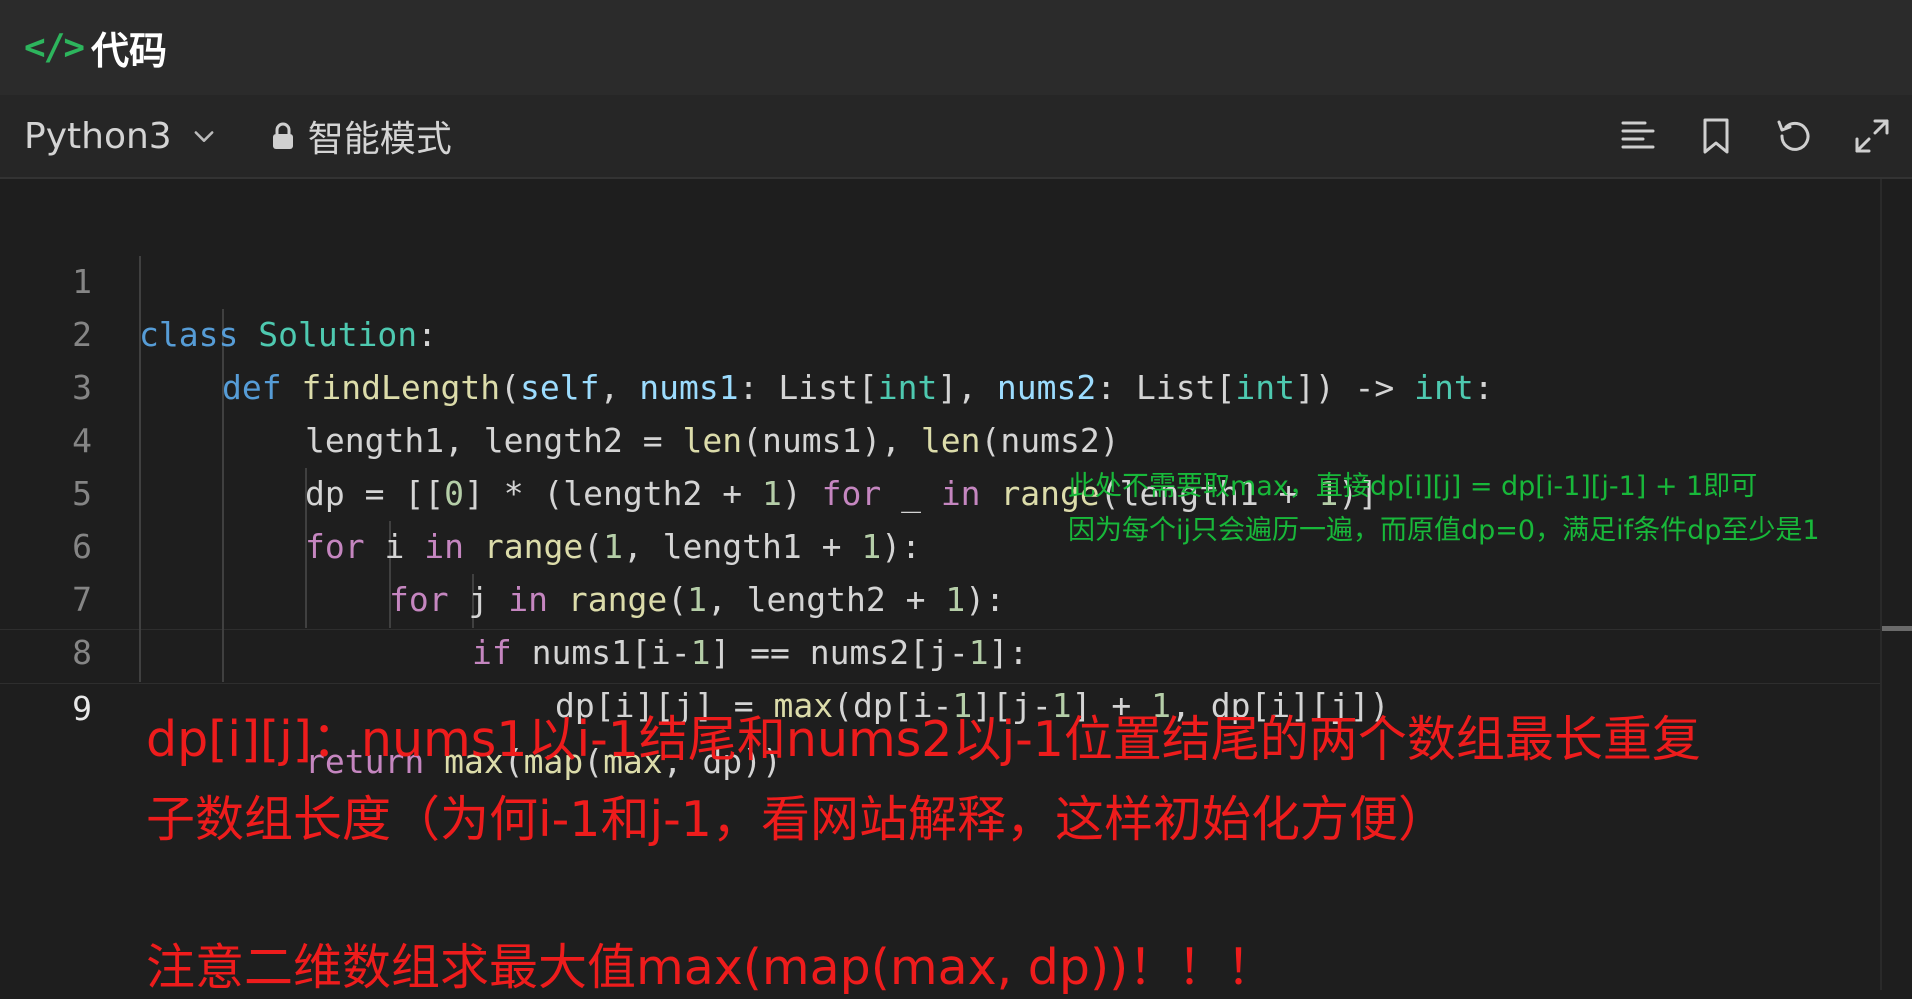 The height and width of the screenshot is (999, 1912). What do you see at coordinates (379, 139) in the screenshot?
I see `mode-label: 智能模式` at bounding box center [379, 139].